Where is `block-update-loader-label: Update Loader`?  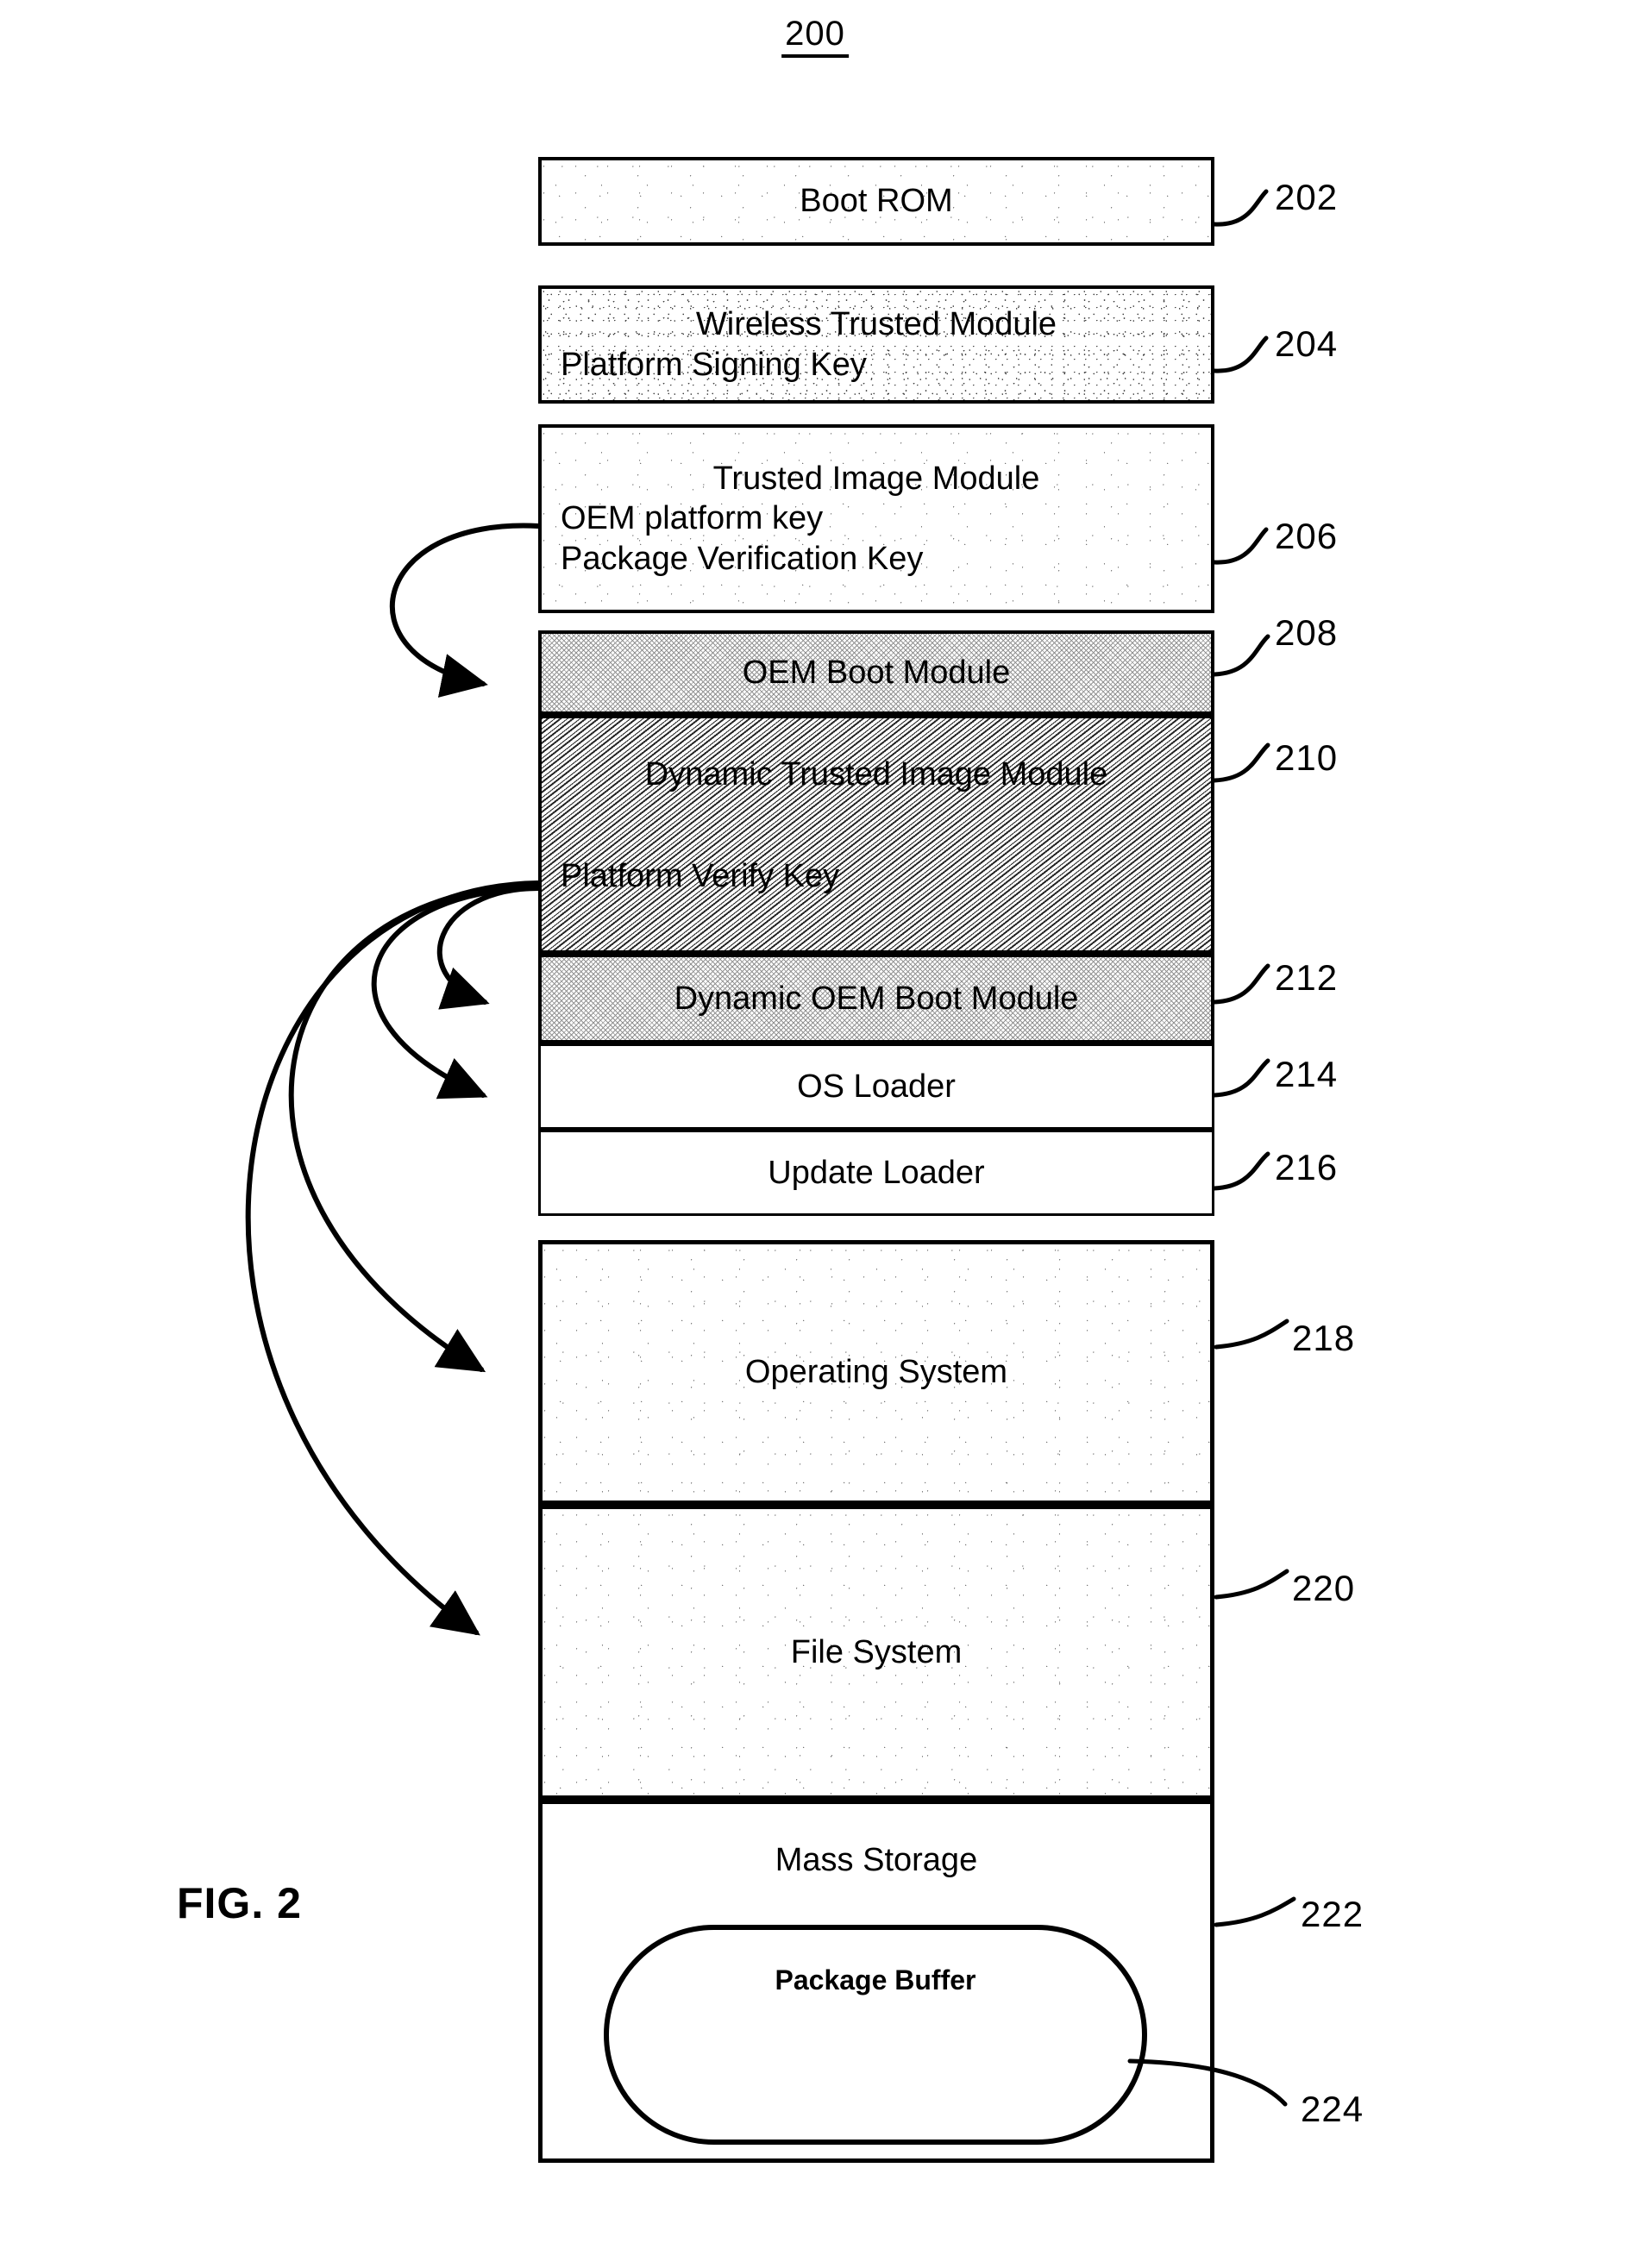 block-update-loader-label: Update Loader is located at coordinates (876, 1172).